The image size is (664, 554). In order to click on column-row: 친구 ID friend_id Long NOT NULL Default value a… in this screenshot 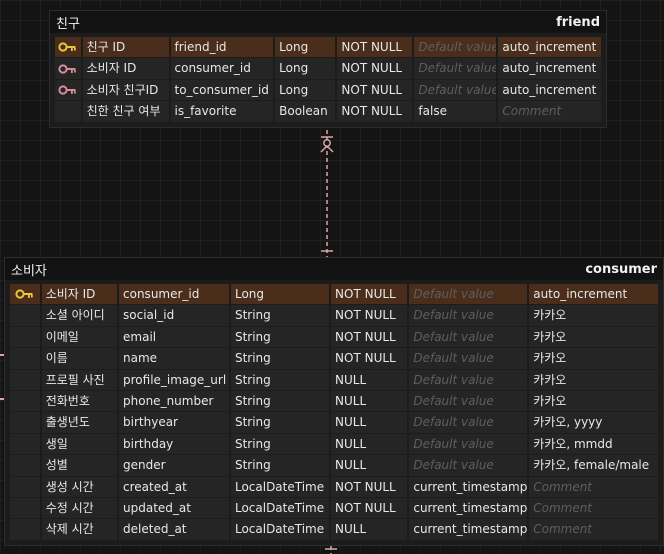, I will do `click(328, 47)`.